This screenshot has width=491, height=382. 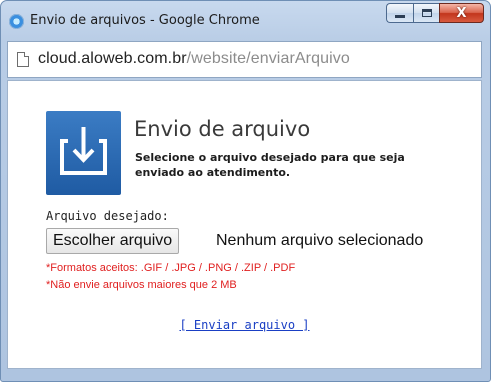 I want to click on upload-tray-icon, so click(x=83, y=153).